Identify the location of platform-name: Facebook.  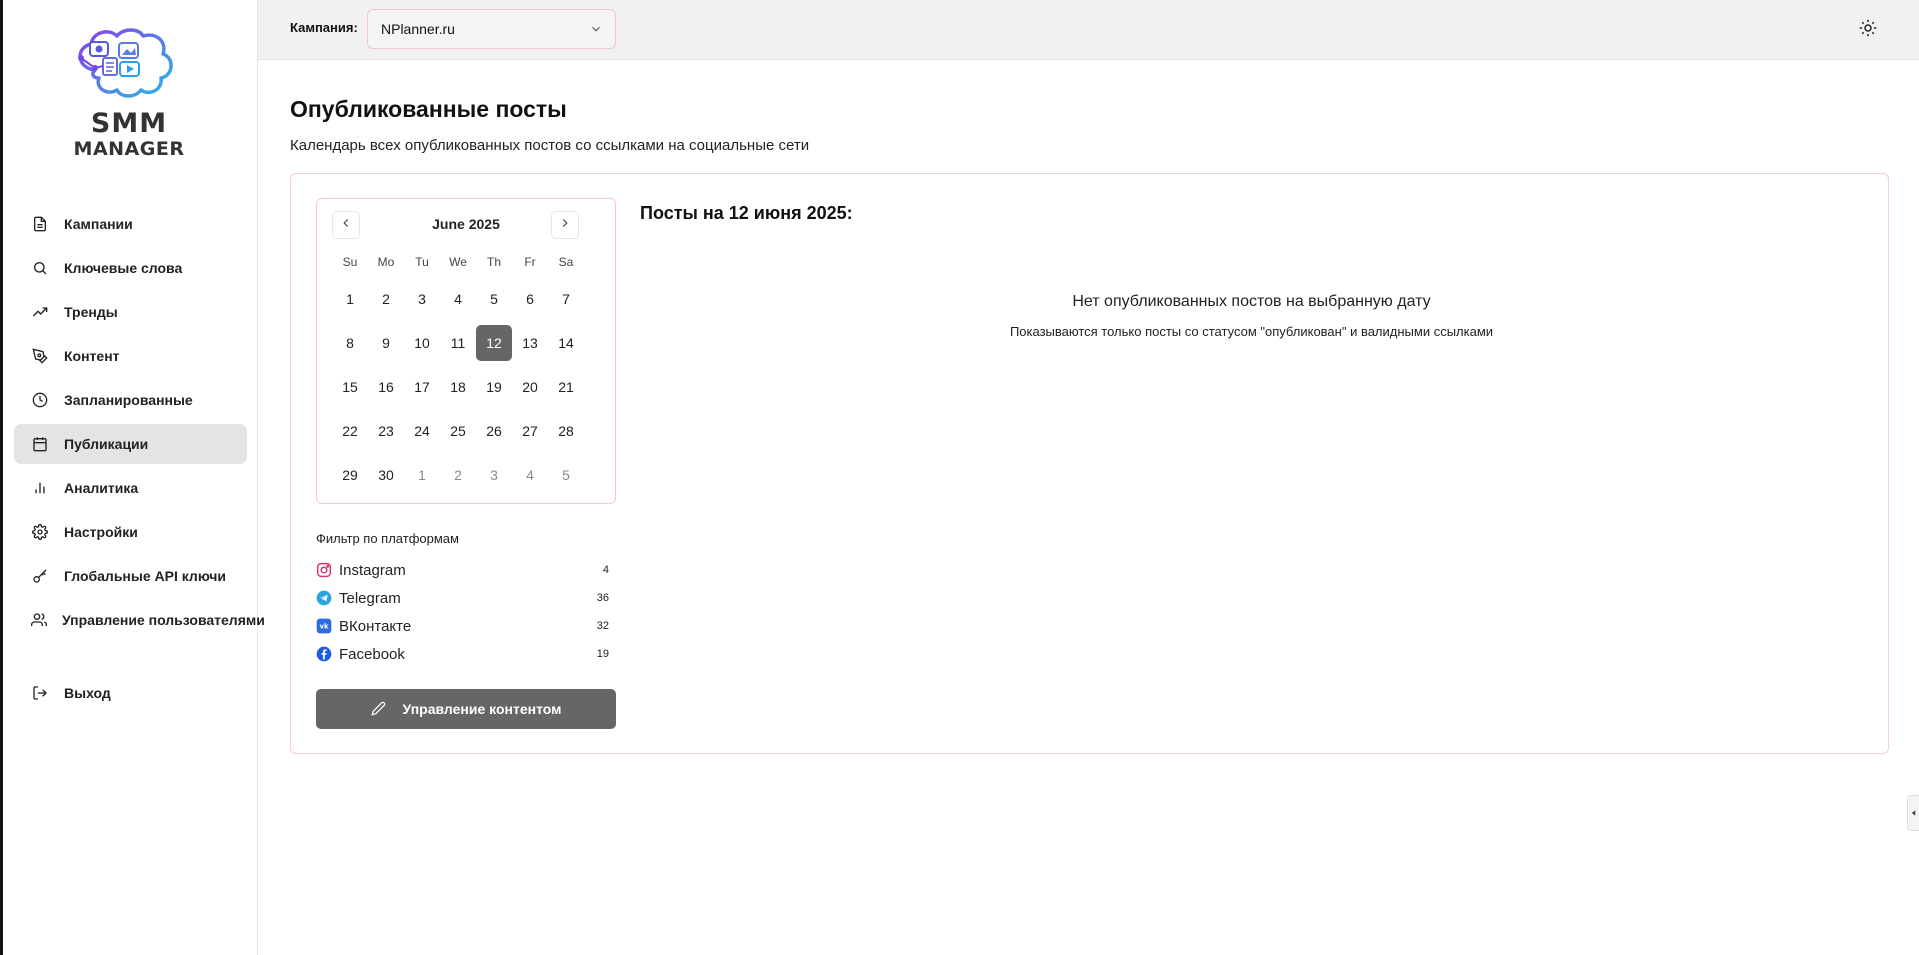
(372, 654).